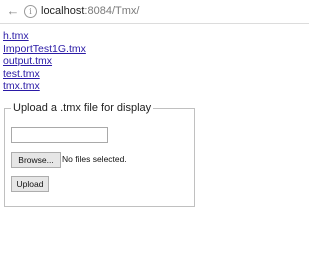  Describe the element at coordinates (16, 36) in the screenshot. I see `file-link: h.tmx` at that location.